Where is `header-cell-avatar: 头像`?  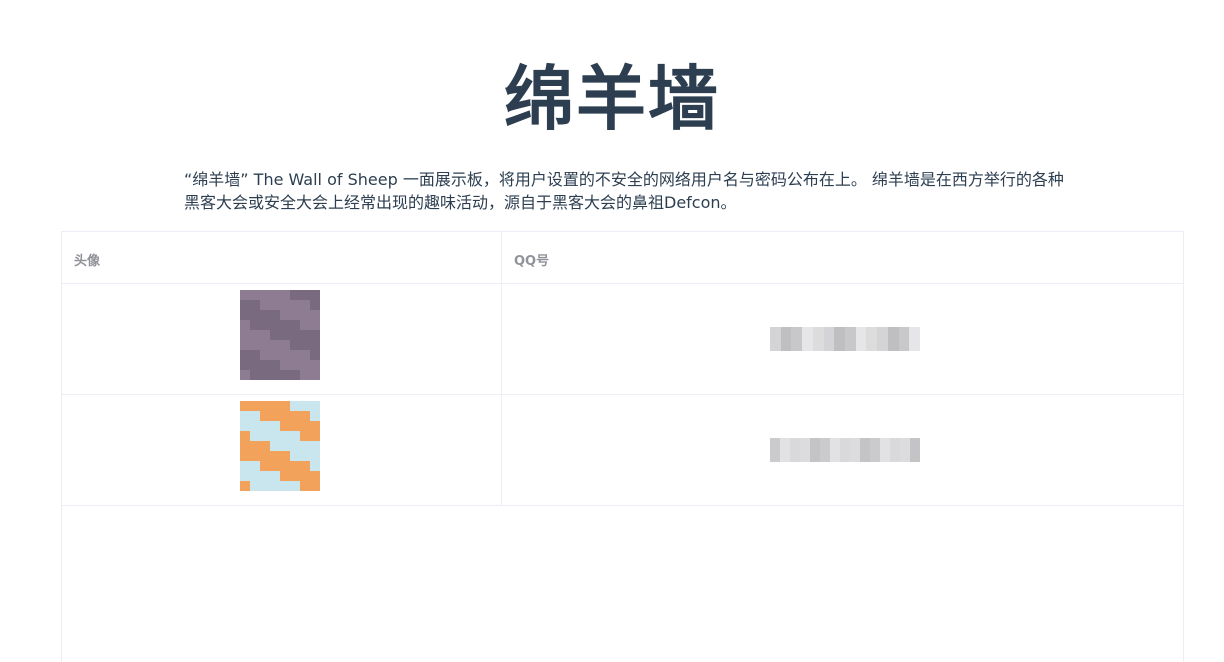
header-cell-avatar: 头像 is located at coordinates (282, 257).